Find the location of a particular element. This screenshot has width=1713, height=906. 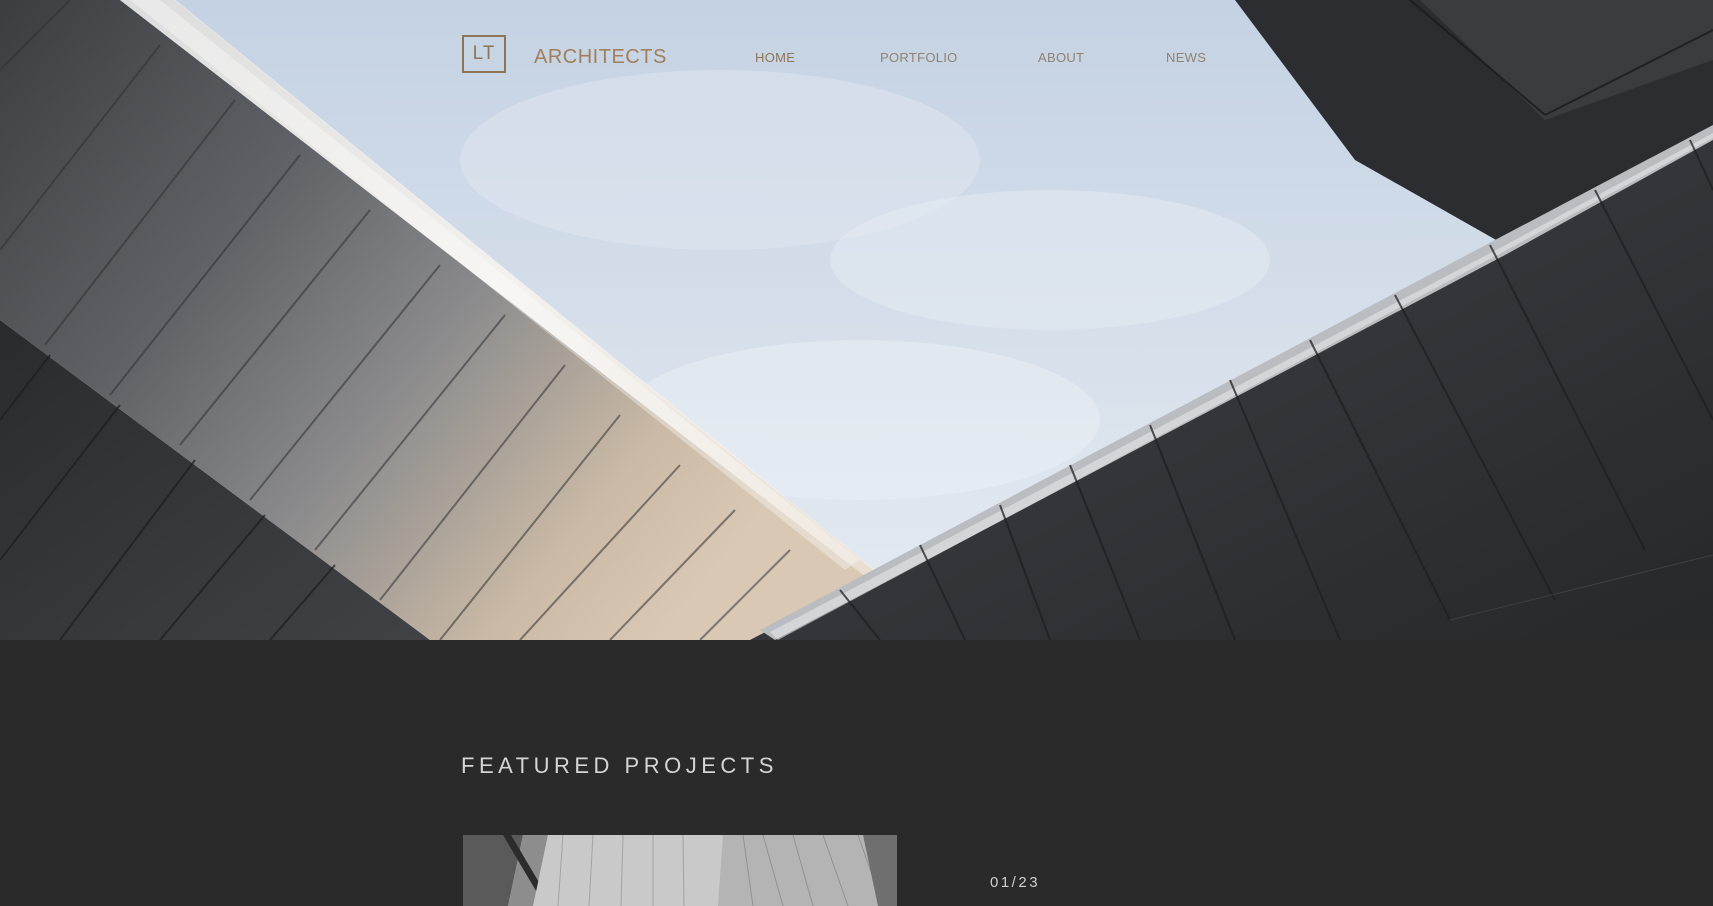

nav-about-link: ABOUT is located at coordinates (1061, 57).